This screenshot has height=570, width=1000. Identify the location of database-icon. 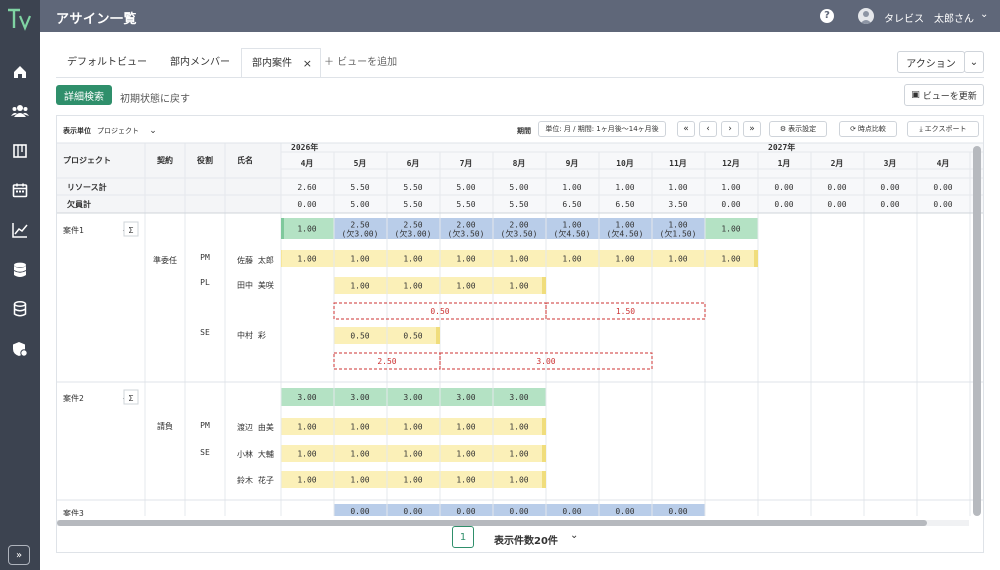
(20, 270).